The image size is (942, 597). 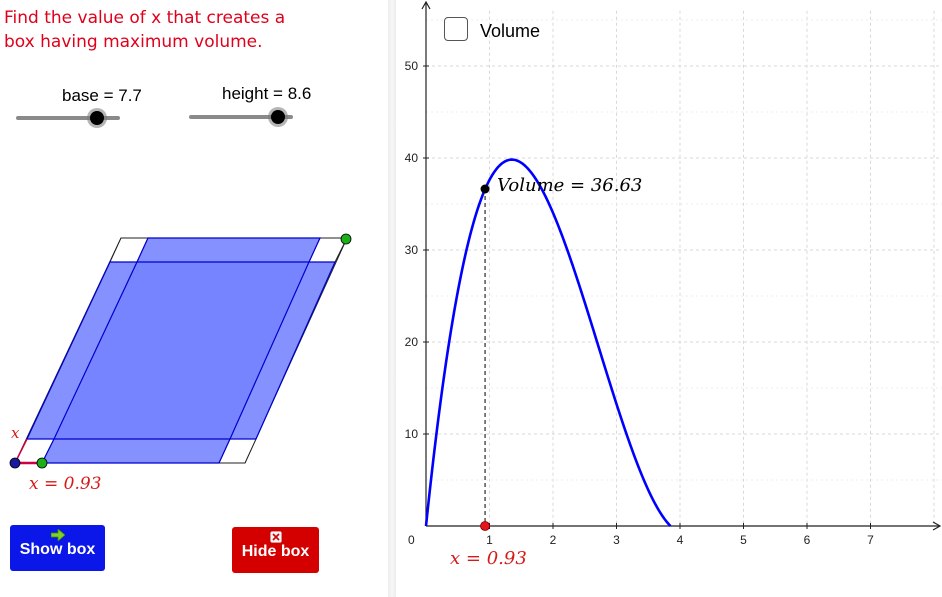 I want to click on shape-handle-point, so click(x=346, y=239).